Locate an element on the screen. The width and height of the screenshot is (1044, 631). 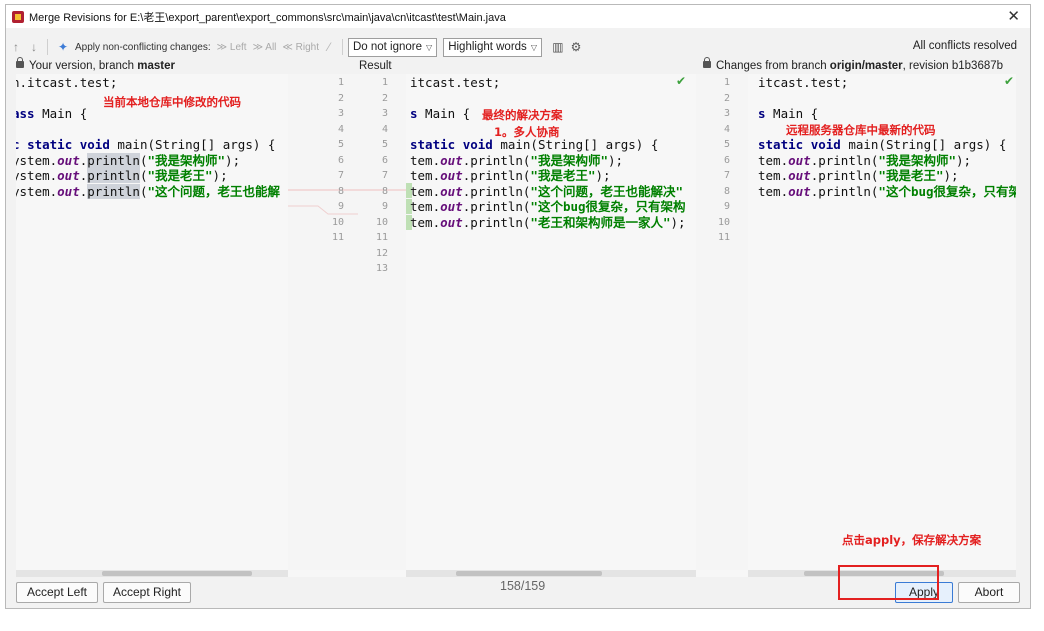
accept-right-button: Accept Right is located at coordinates (147, 592).